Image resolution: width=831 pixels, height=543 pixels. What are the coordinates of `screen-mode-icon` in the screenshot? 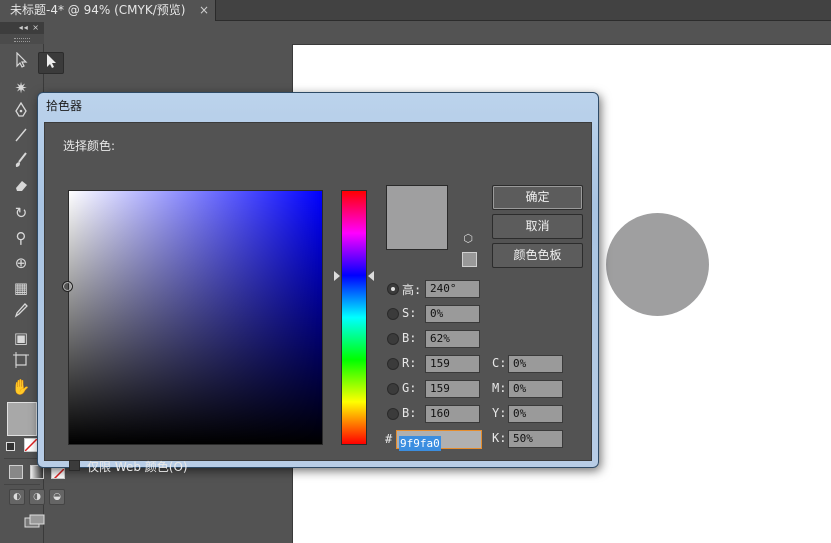 It's located at (35, 520).